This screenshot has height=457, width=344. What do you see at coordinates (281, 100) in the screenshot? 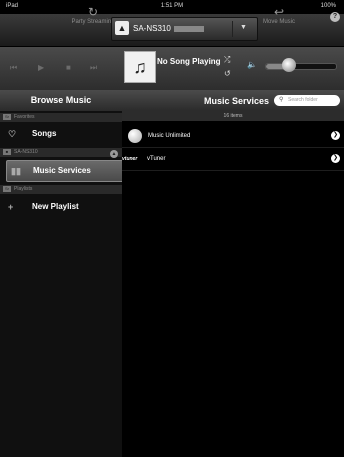
I see `search-icon: ⚲` at bounding box center [281, 100].